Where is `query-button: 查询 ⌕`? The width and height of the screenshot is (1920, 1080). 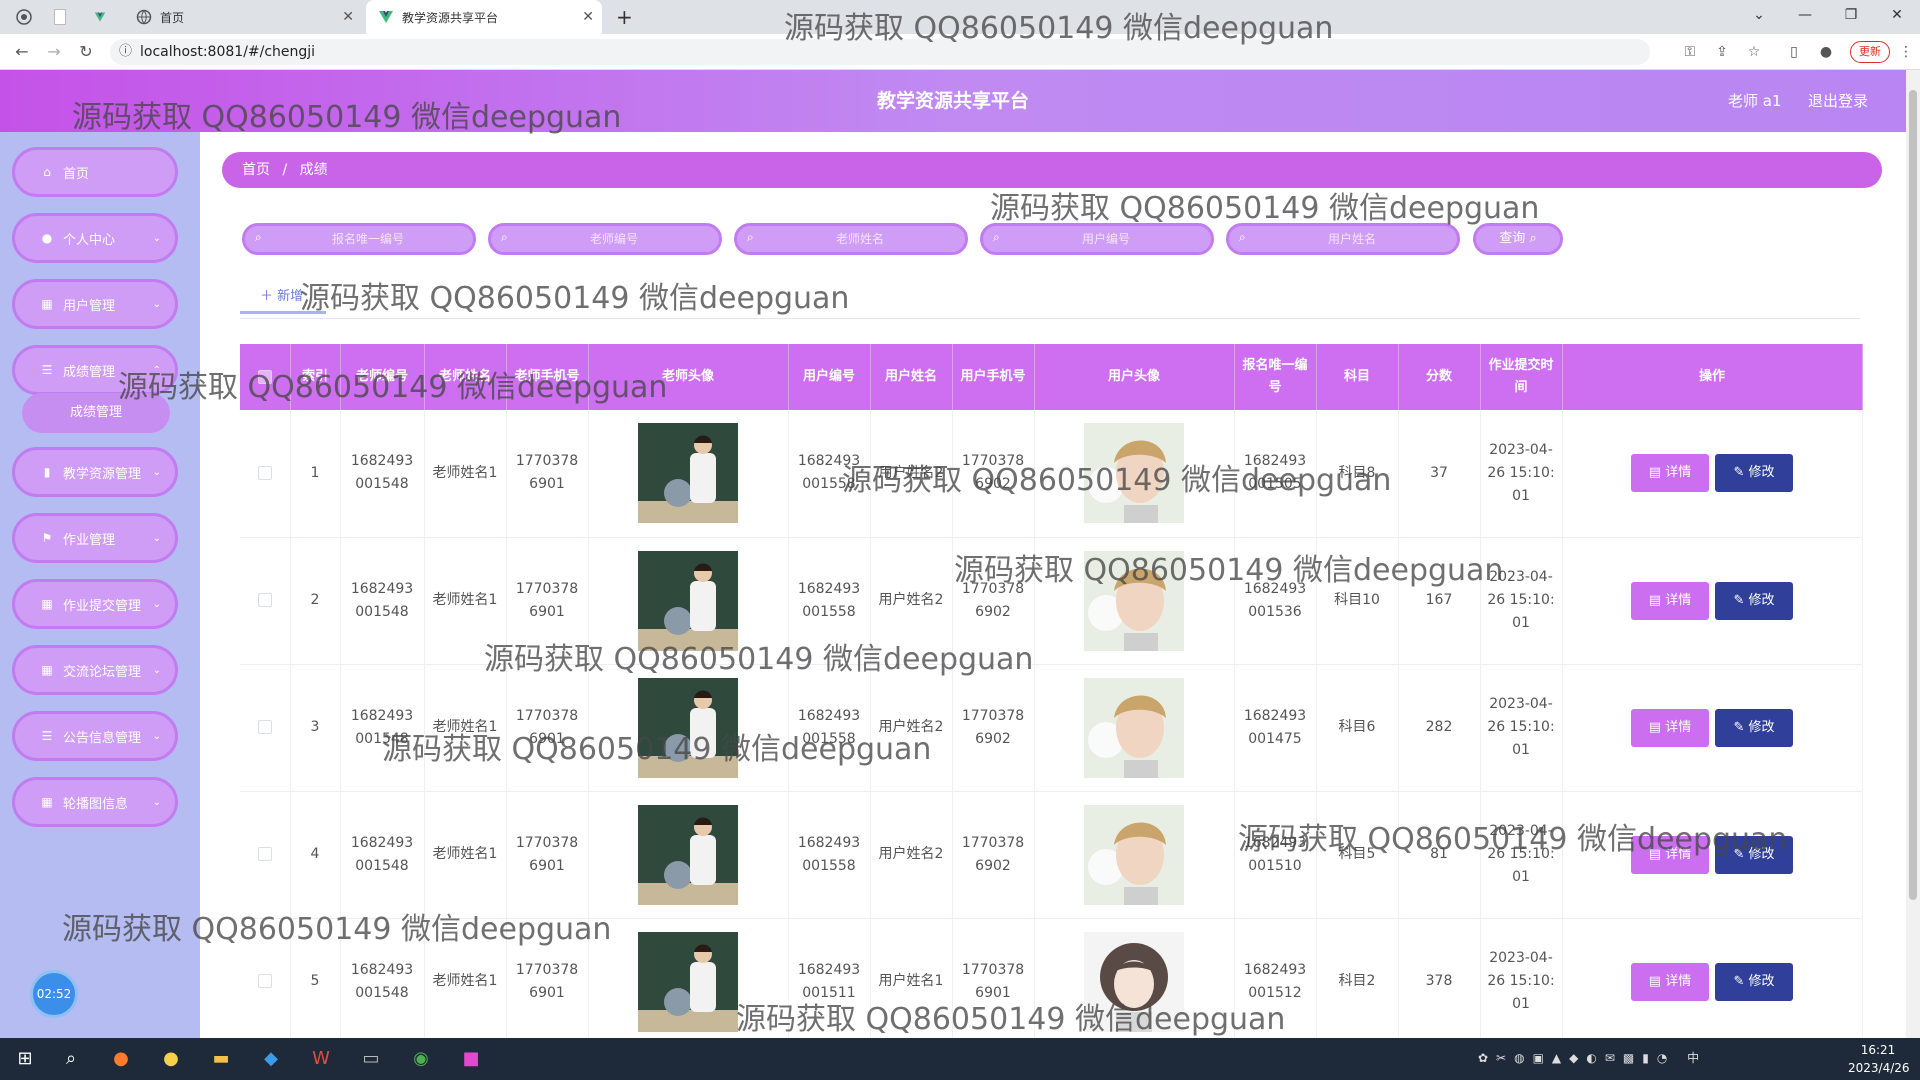 query-button: 查询 ⌕ is located at coordinates (1518, 239).